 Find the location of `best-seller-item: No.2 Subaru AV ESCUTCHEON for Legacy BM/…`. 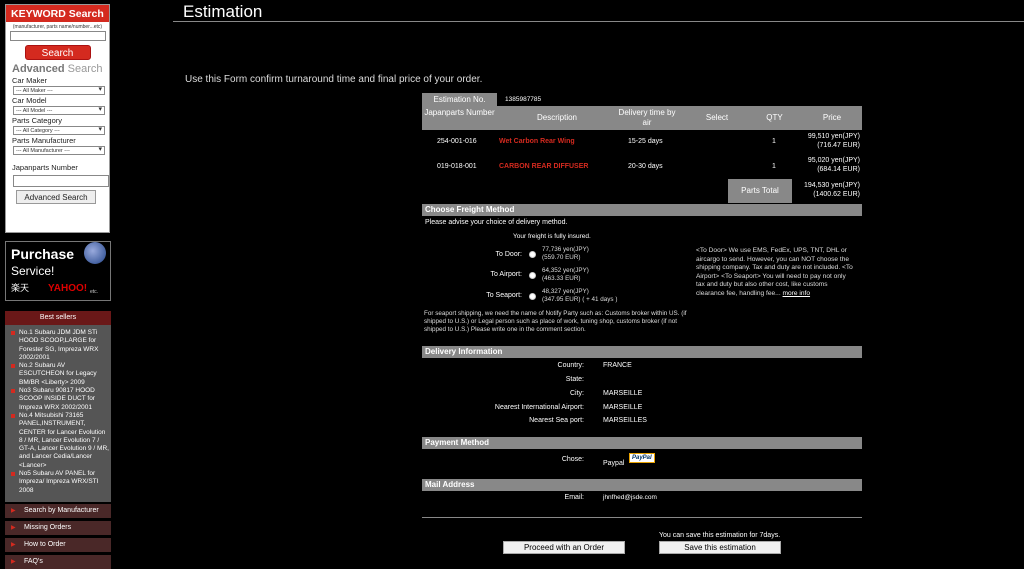

best-seller-item: No.2 Subaru AV ESCUTCHEON for Legacy BM/… is located at coordinates (58, 374).